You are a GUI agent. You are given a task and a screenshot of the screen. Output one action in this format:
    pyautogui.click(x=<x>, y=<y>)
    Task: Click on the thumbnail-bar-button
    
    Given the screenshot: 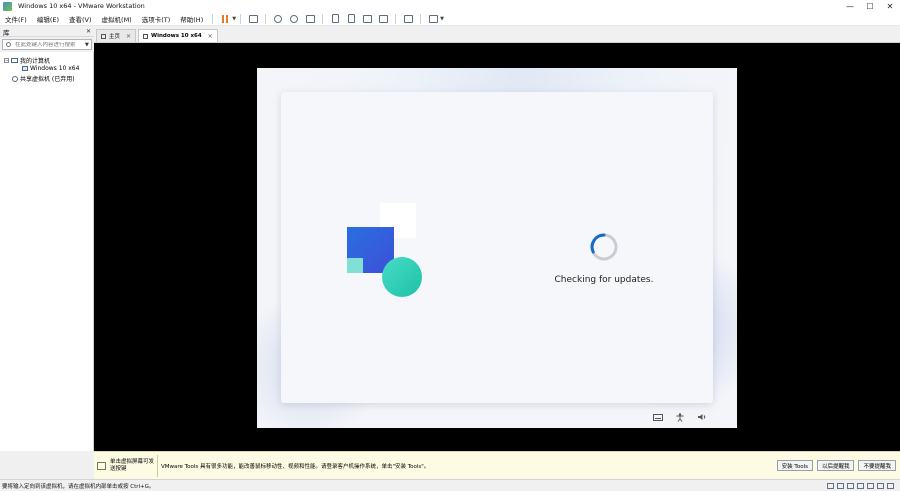 What is the action you would take?
    pyautogui.click(x=351, y=18)
    